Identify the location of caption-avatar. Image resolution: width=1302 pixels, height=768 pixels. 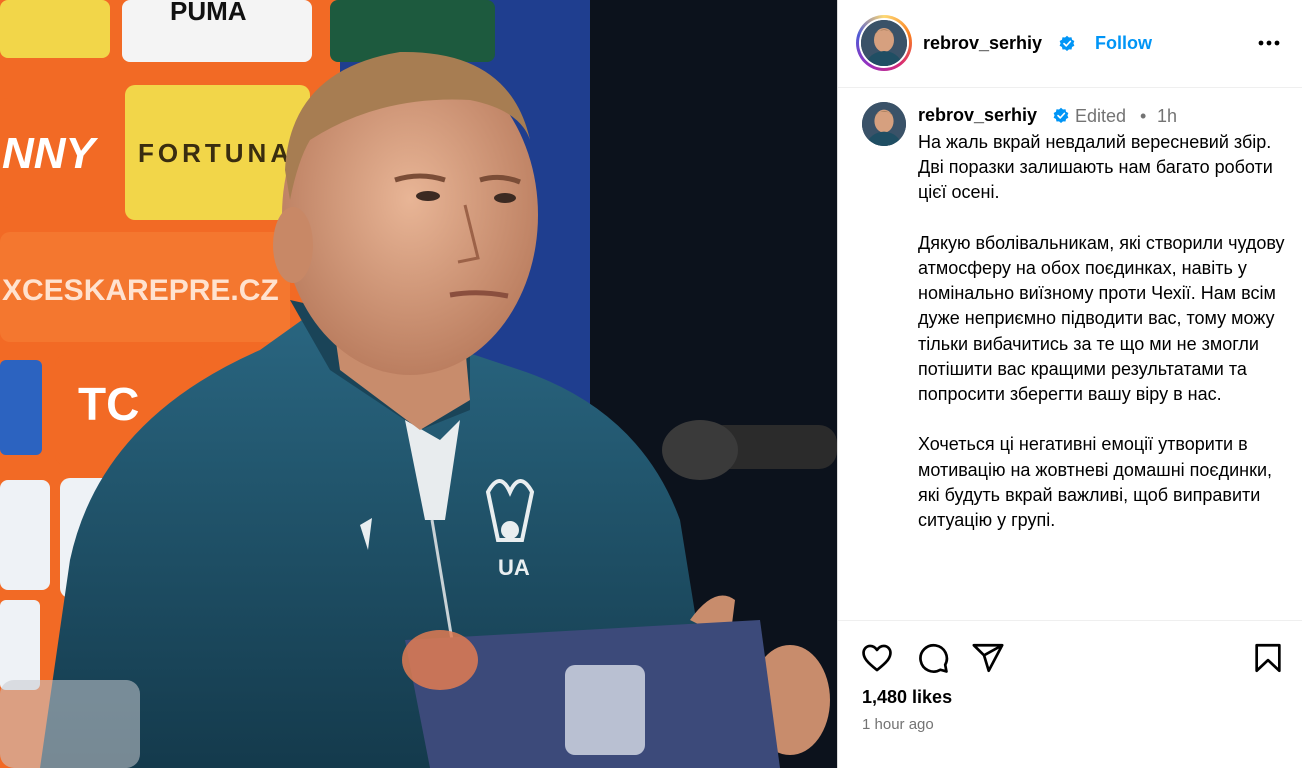
(884, 124).